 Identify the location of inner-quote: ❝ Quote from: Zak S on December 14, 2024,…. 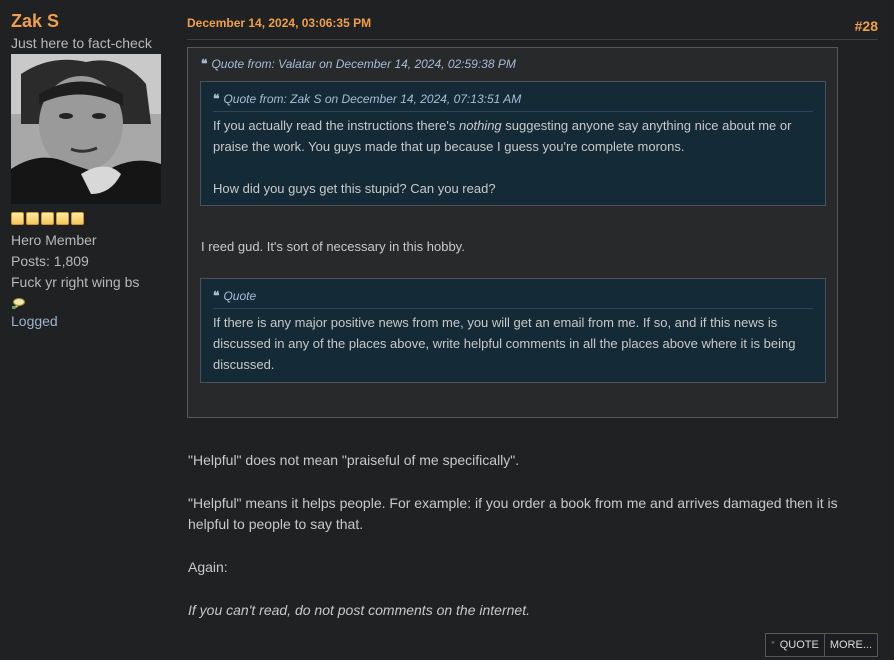
(513, 143).